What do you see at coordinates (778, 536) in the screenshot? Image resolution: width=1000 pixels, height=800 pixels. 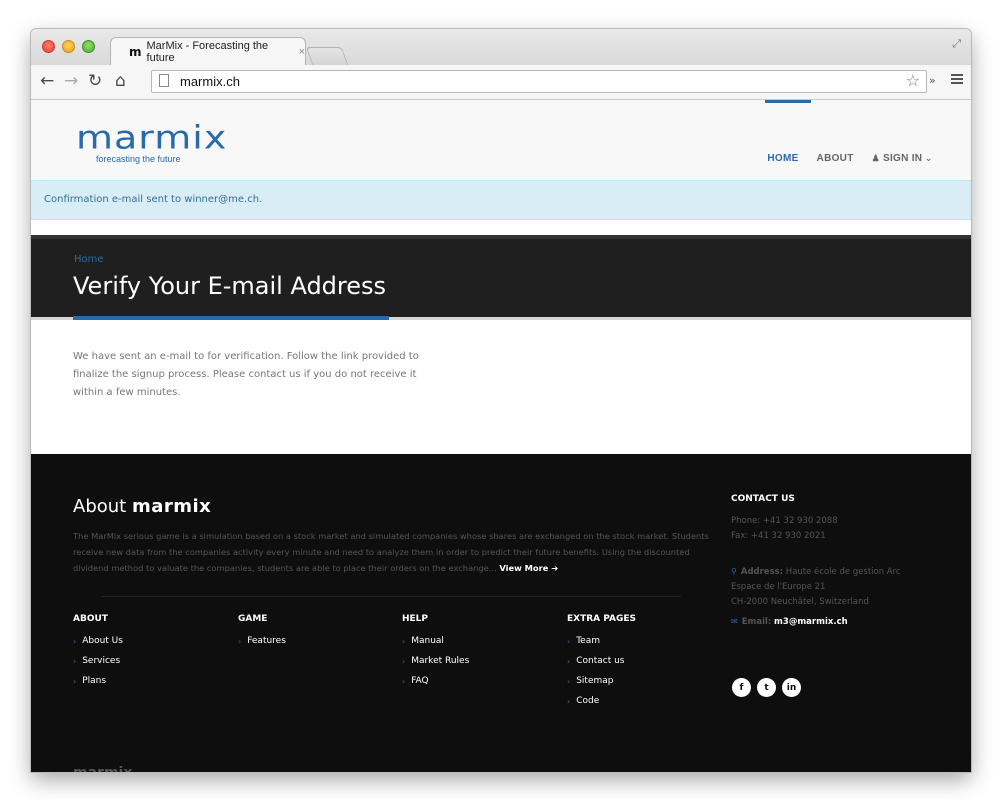 I see `contact-fax: Fax: +41 32 930 2021` at bounding box center [778, 536].